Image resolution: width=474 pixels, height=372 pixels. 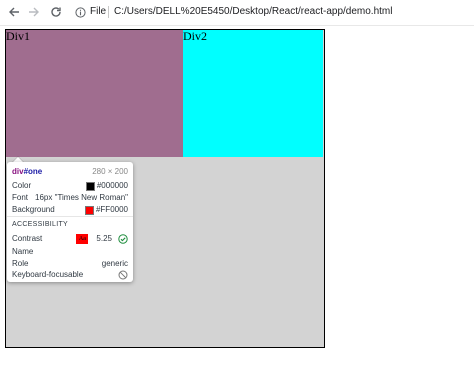 What do you see at coordinates (33, 209) in the screenshot?
I see `background-label: Background` at bounding box center [33, 209].